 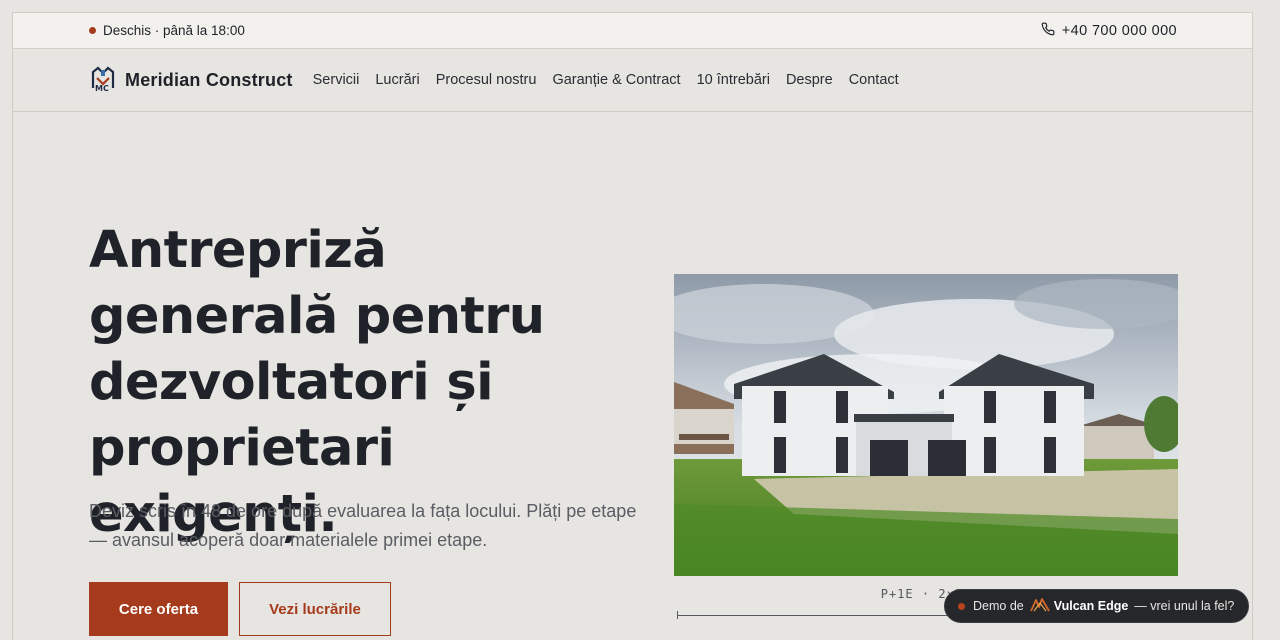 I want to click on nav-item-contact: Contact, so click(x=874, y=80).